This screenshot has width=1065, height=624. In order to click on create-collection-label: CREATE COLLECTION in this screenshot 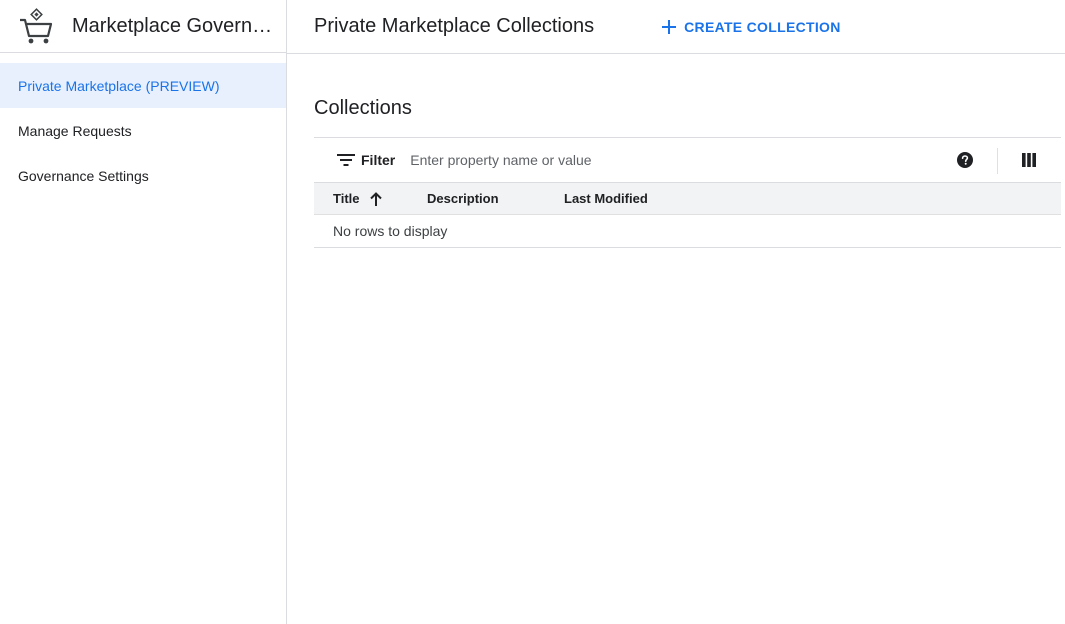, I will do `click(762, 26)`.